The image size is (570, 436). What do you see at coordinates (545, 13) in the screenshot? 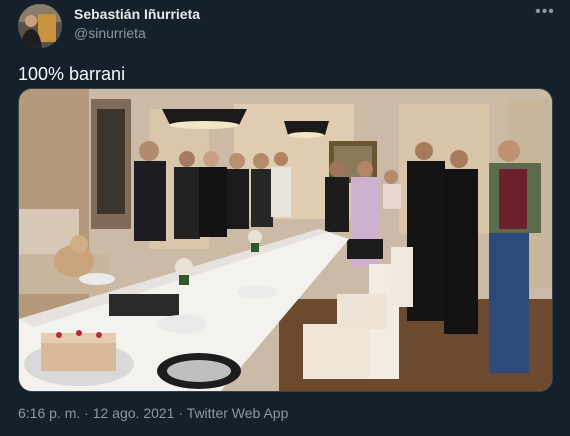
I see `more-options-icon: •••` at bounding box center [545, 13].